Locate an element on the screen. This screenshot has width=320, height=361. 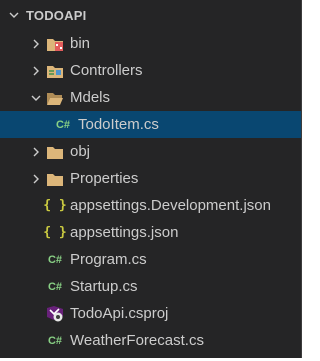
tree-item-label: Program.cs is located at coordinates (108, 259).